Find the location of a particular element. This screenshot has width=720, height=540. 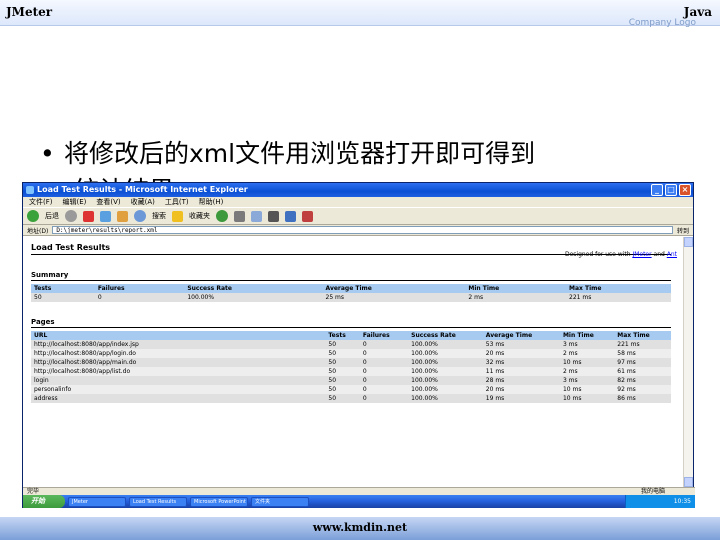

pages-header: Min Time is located at coordinates (587, 335).